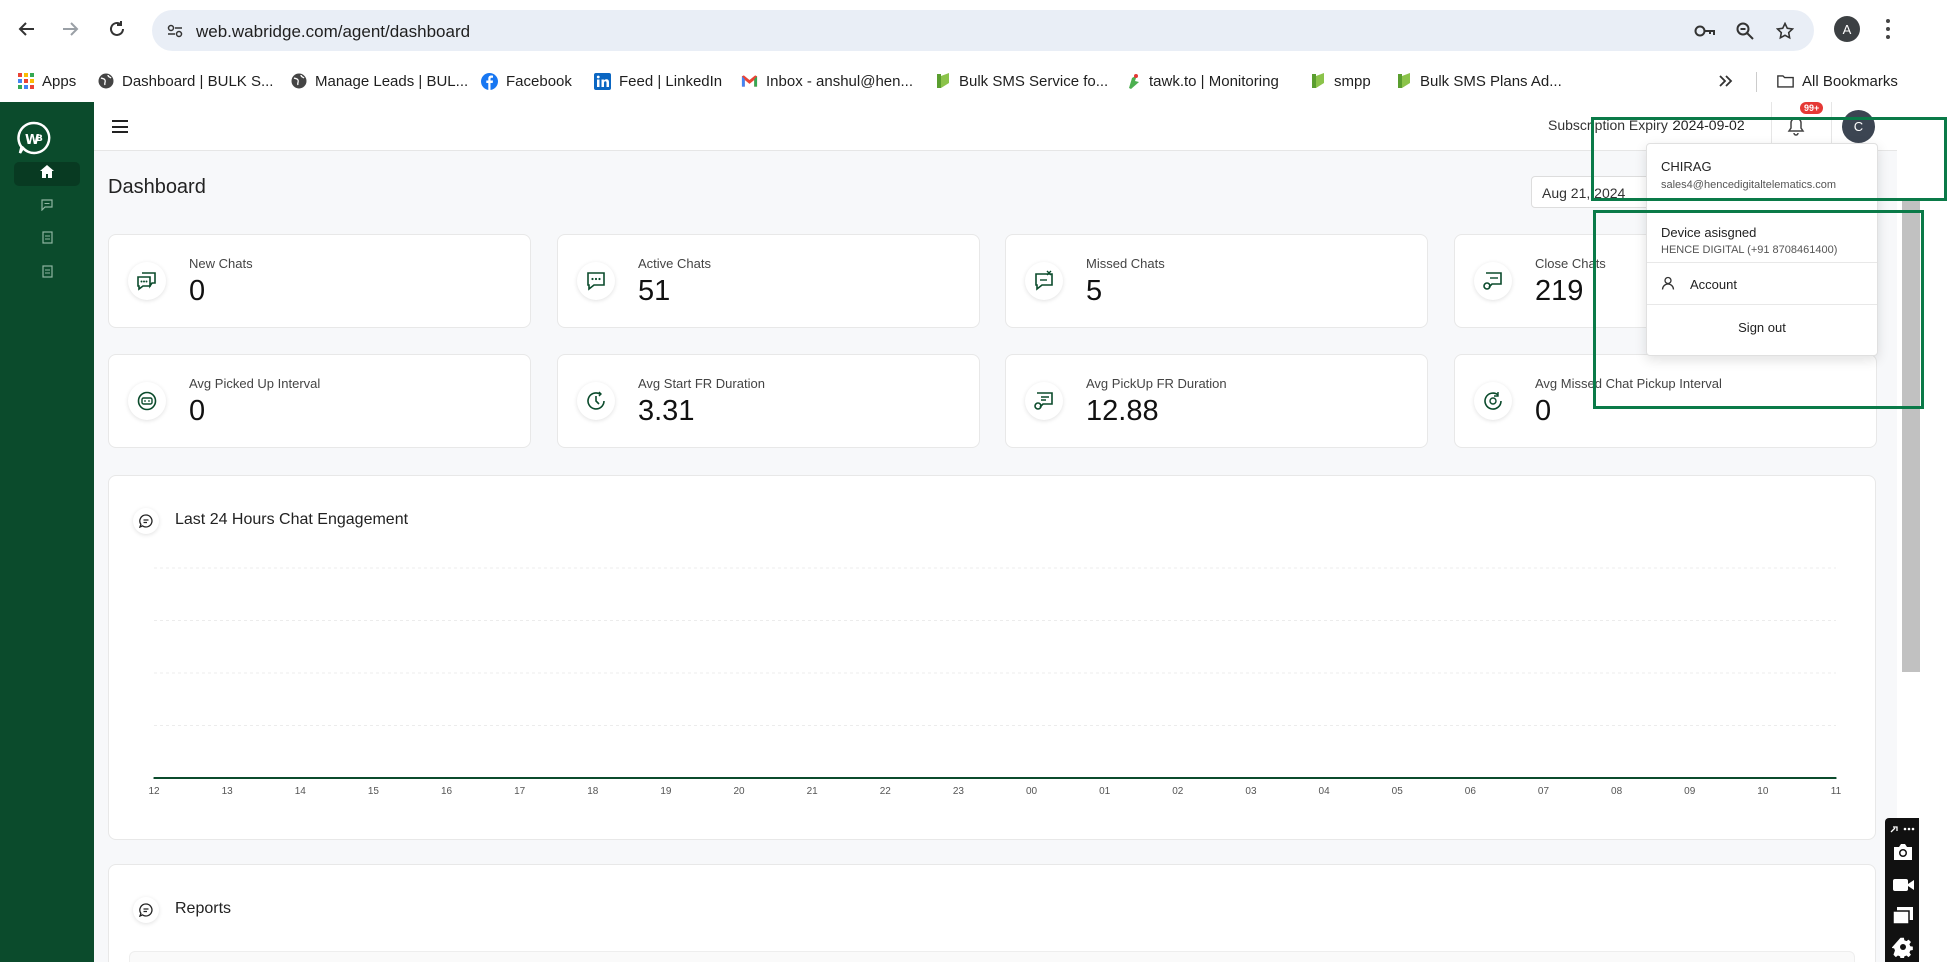  I want to click on video-camera-icon, so click(1903, 886).